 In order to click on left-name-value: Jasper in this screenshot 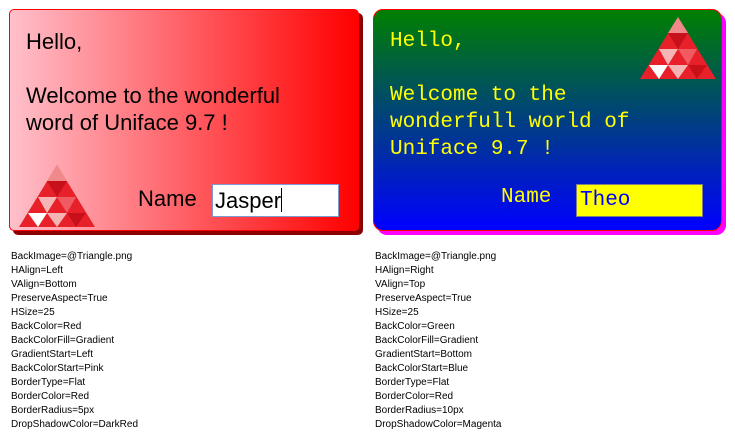, I will do `click(248, 200)`.